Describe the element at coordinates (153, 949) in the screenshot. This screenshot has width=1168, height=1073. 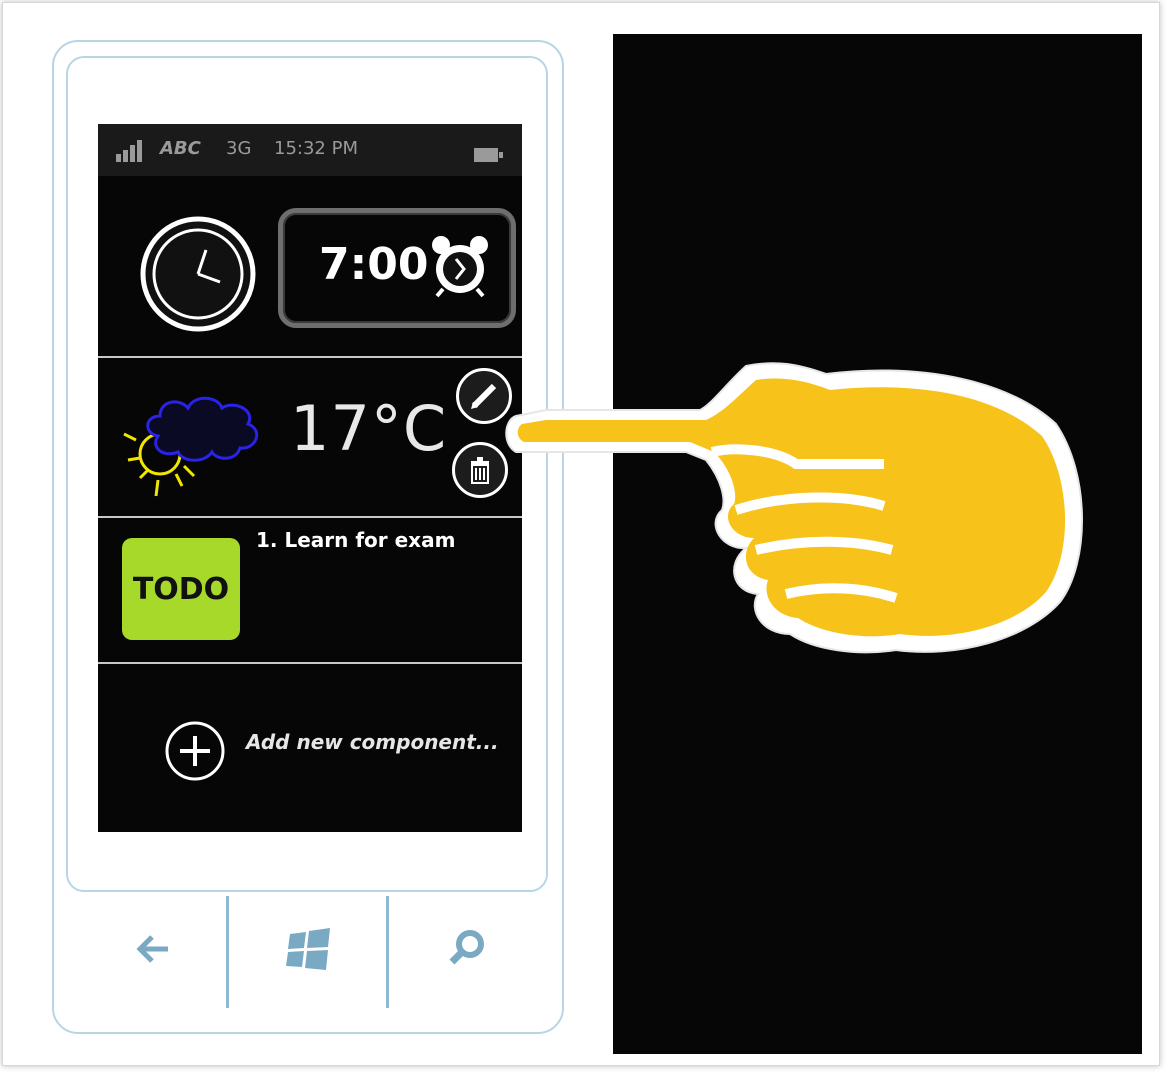
I see `back-arrow-icon` at that location.